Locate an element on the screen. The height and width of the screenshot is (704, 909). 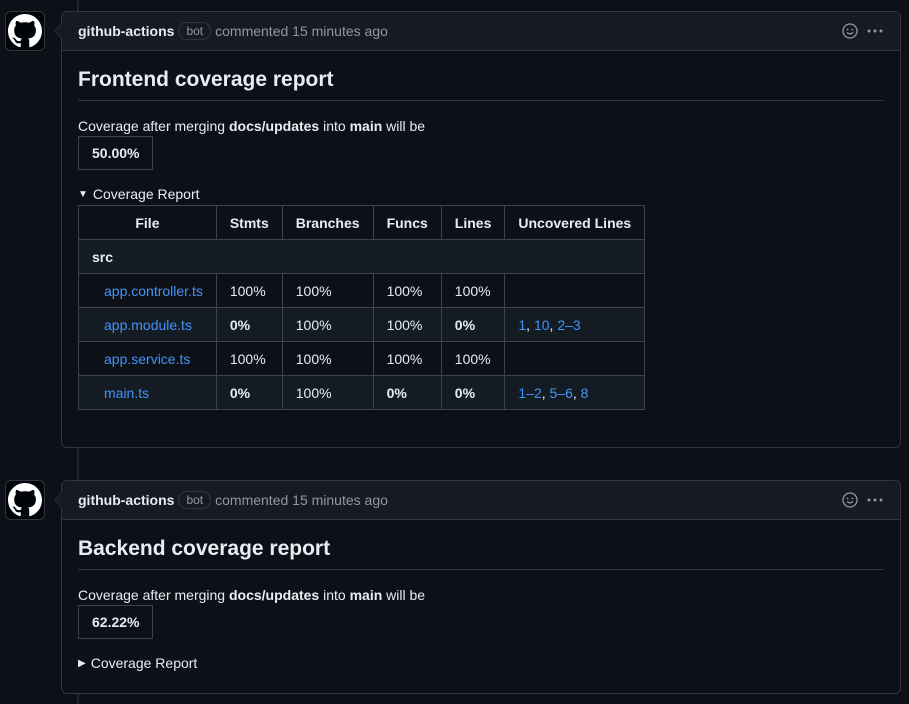
col-funcs: Funcs is located at coordinates (407, 223).